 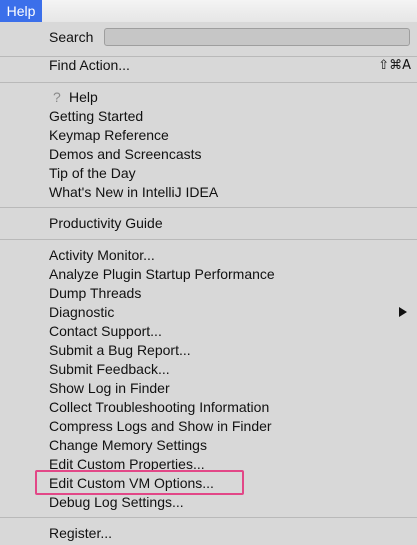 I want to click on menu-item-label: Analyze Plugin Startup Performance, so click(x=162, y=274).